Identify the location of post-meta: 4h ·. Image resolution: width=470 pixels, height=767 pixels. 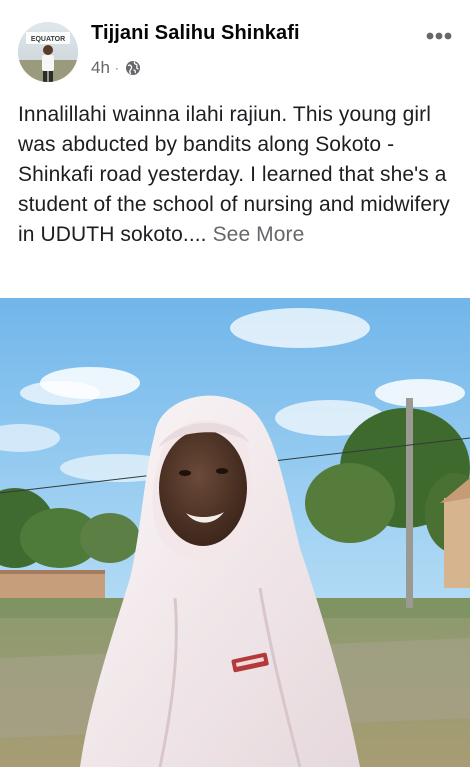
(116, 68).